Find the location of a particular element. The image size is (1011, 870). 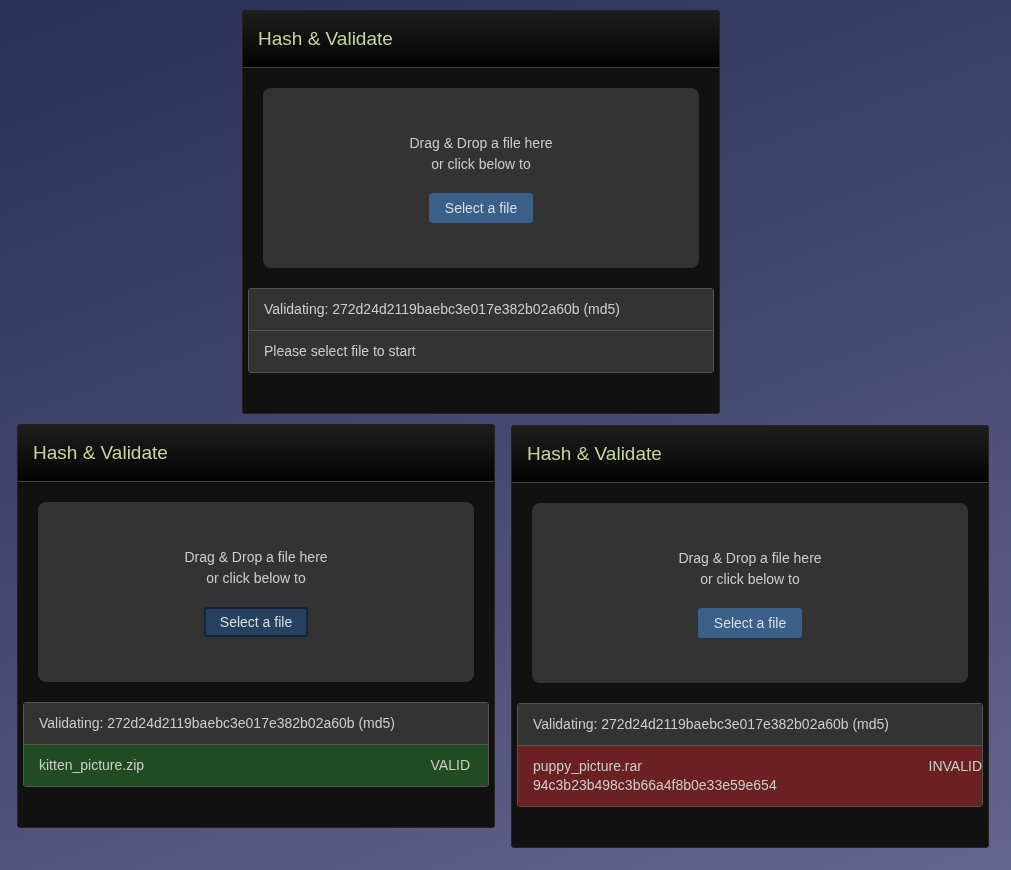

result-status: VALID is located at coordinates (450, 765).